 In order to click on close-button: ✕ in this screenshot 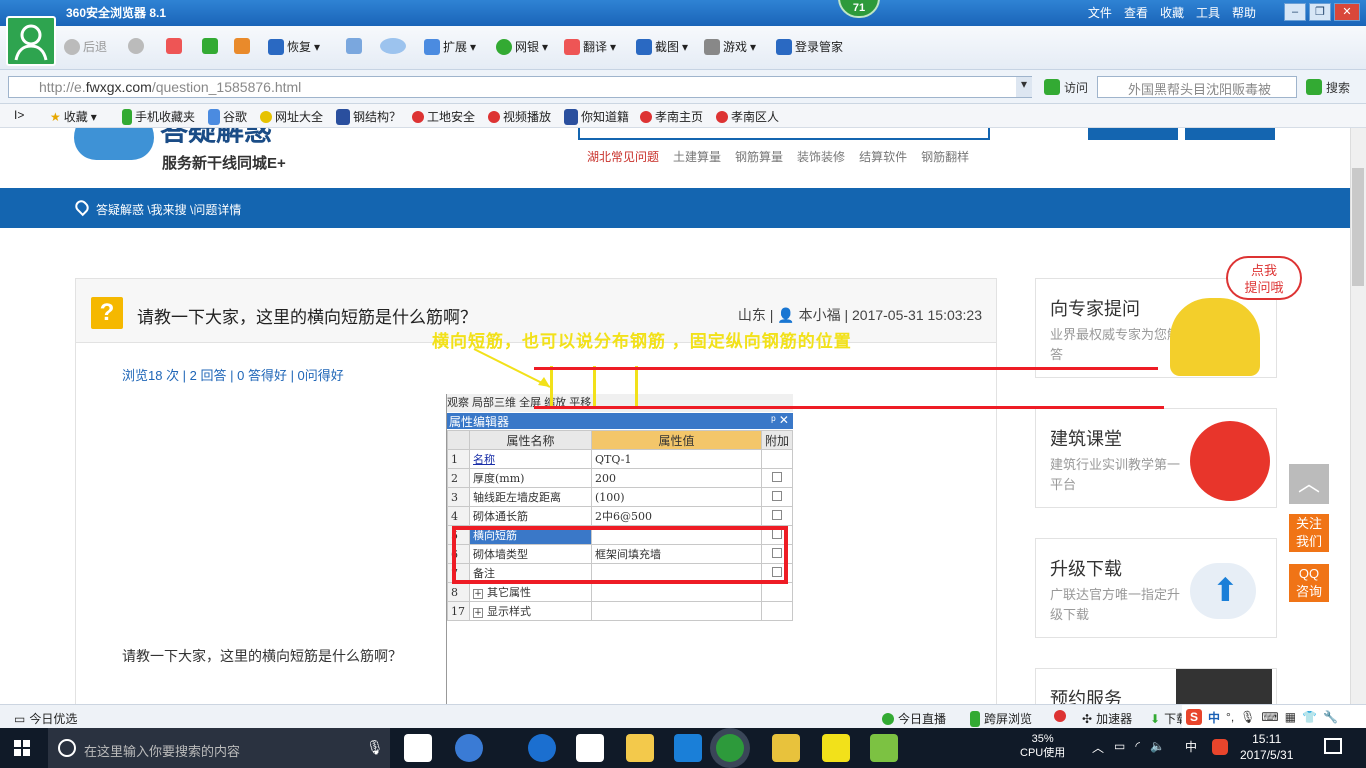, I will do `click(1347, 12)`.